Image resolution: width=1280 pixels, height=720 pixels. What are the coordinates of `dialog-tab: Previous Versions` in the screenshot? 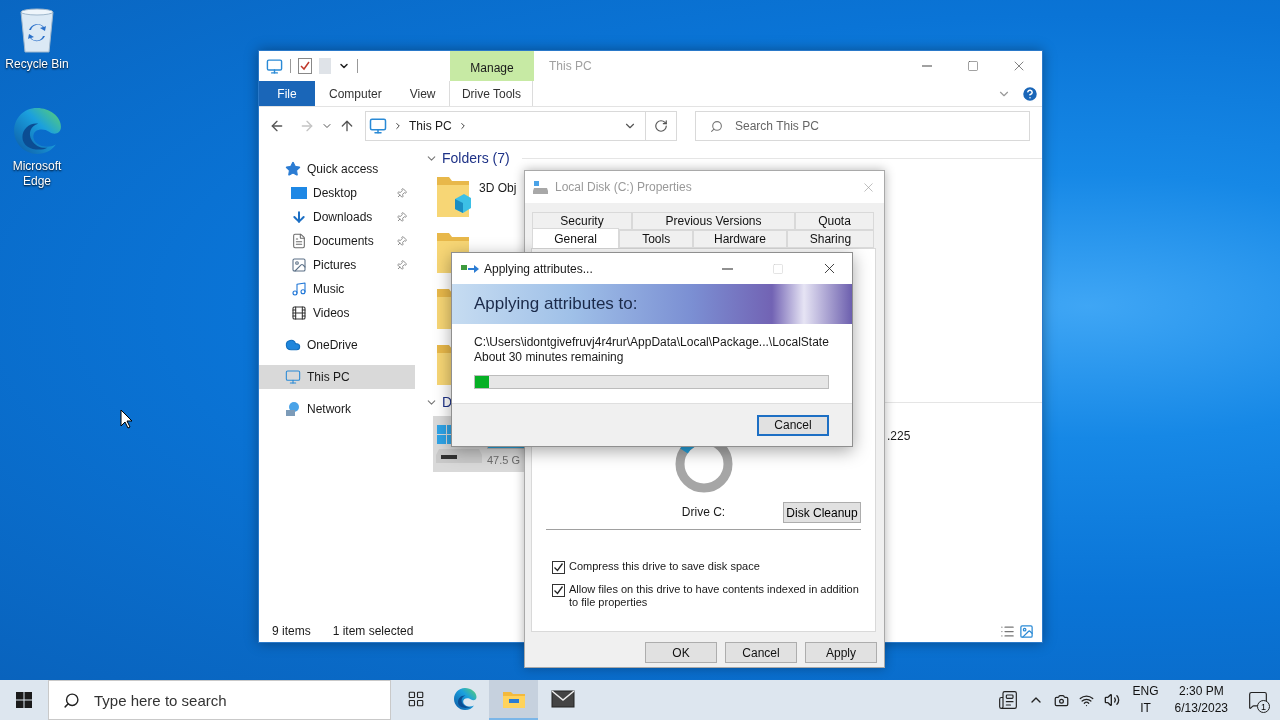 It's located at (713, 221).